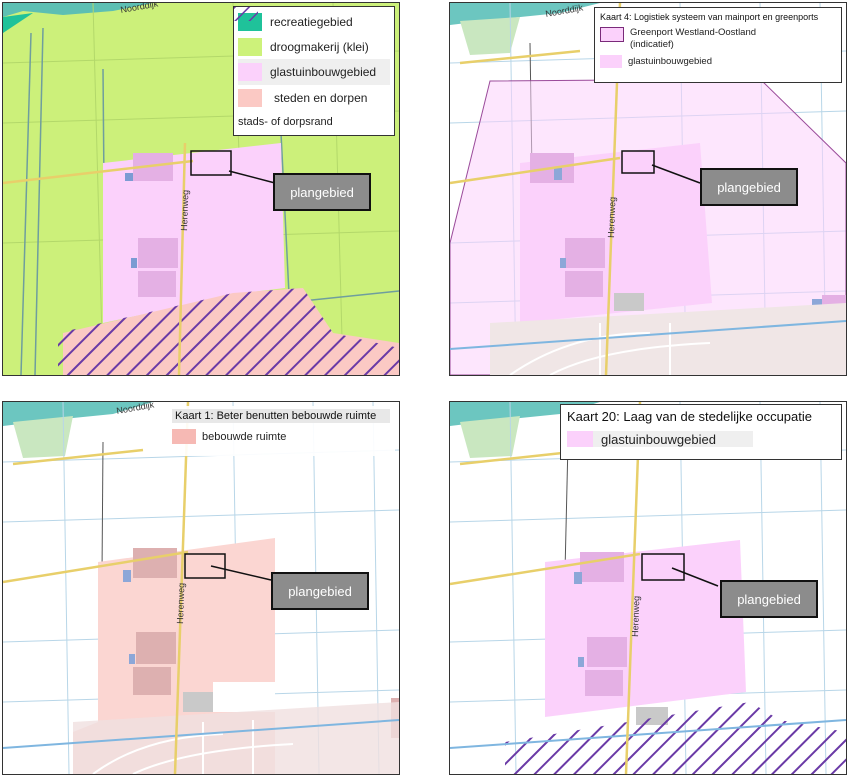  I want to click on stadsrand-swatch, so click(246, 14).